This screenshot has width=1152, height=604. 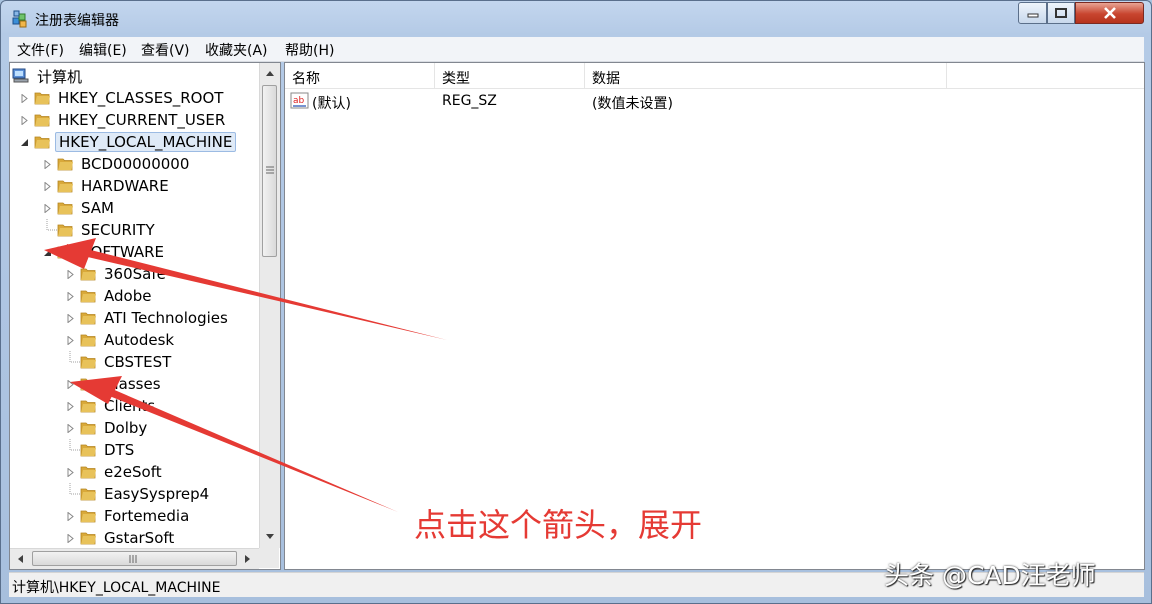 What do you see at coordinates (138, 362) in the screenshot?
I see `tree-label: CBSTEST` at bounding box center [138, 362].